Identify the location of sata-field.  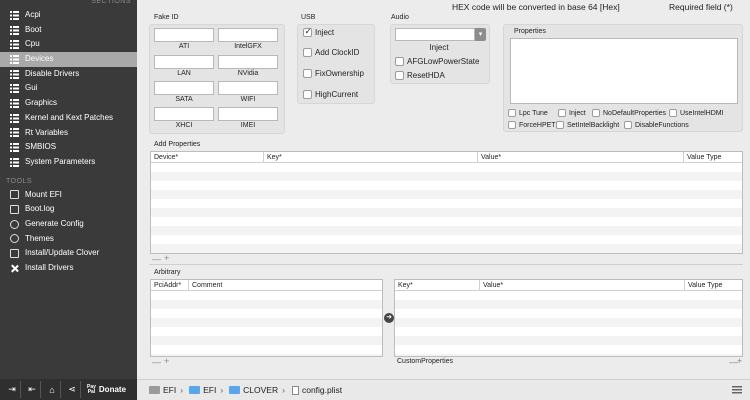
(184, 88).